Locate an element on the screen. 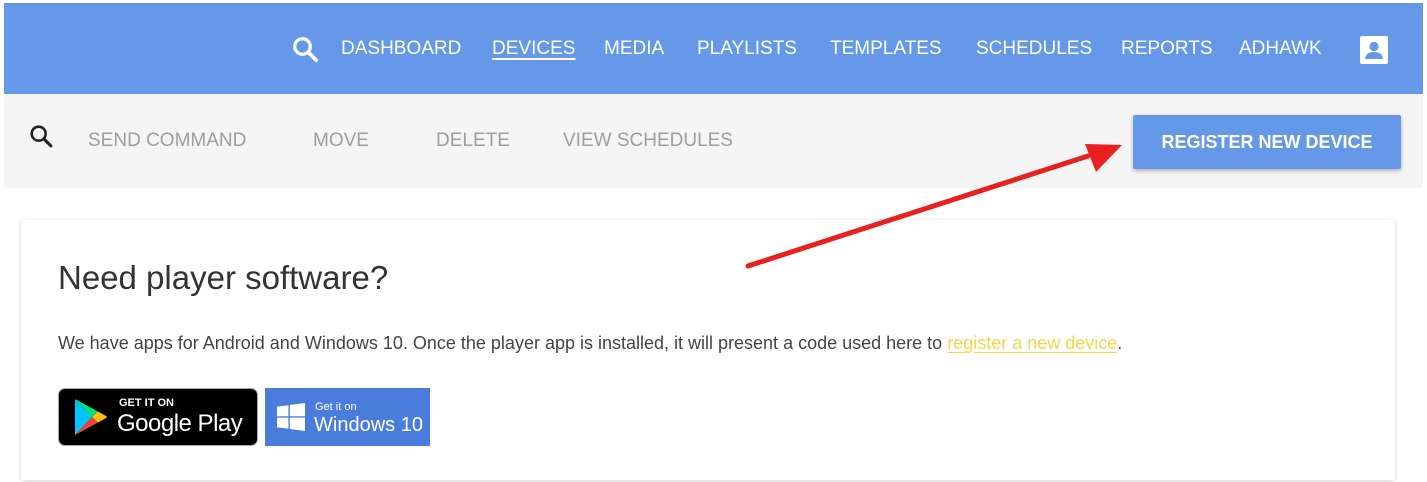  register-device-link: register a new device is located at coordinates (1032, 343).